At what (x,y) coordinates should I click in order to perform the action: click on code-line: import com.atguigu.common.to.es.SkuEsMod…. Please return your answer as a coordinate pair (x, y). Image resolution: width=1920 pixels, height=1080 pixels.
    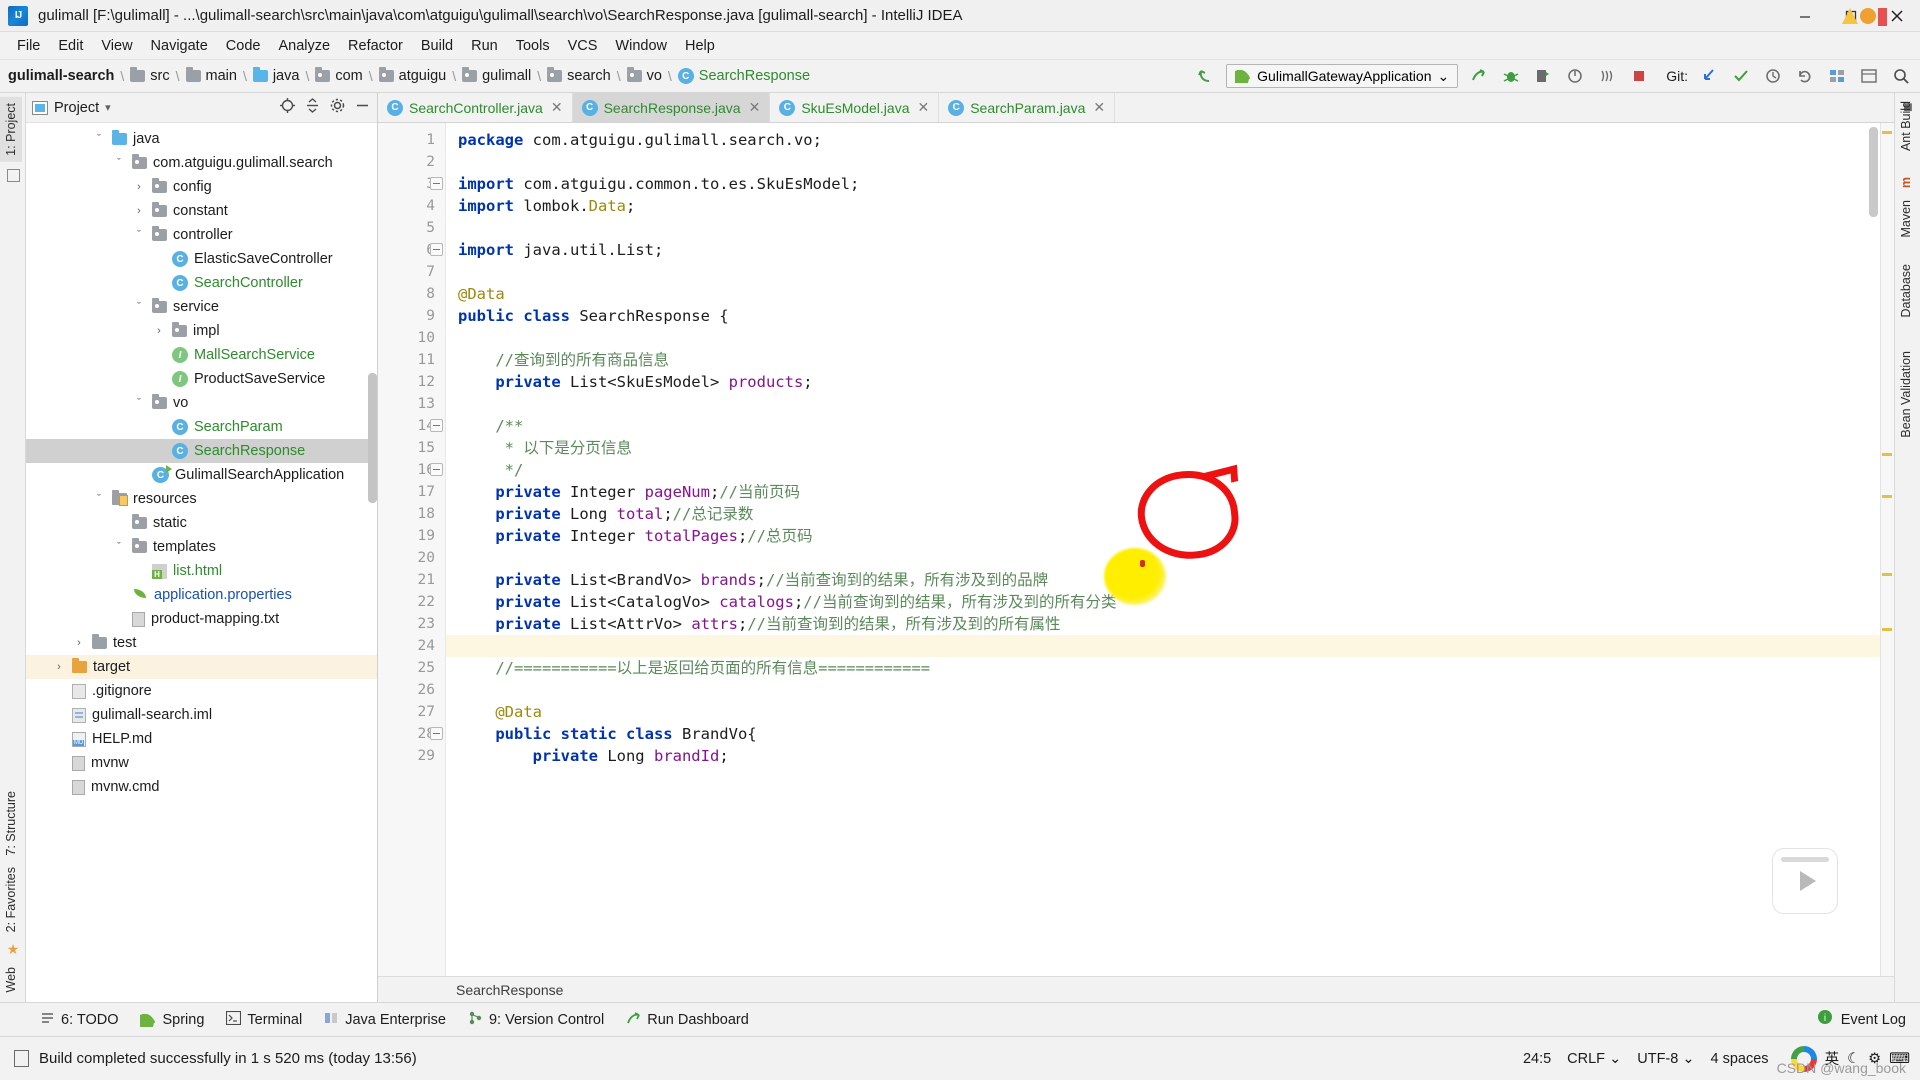
    Looking at the image, I should click on (1170, 184).